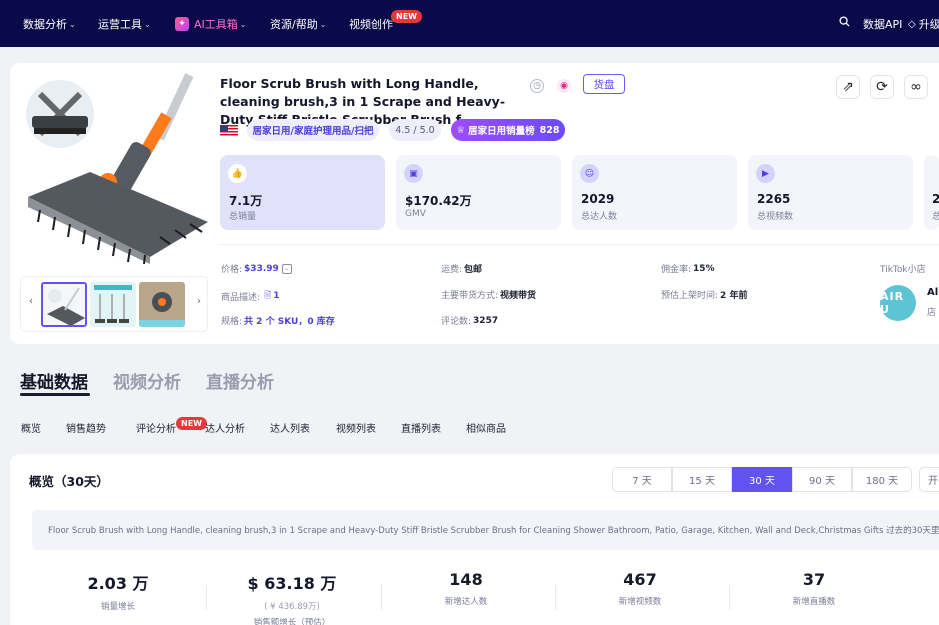  I want to click on chevron-right-icon: ›, so click(199, 301).